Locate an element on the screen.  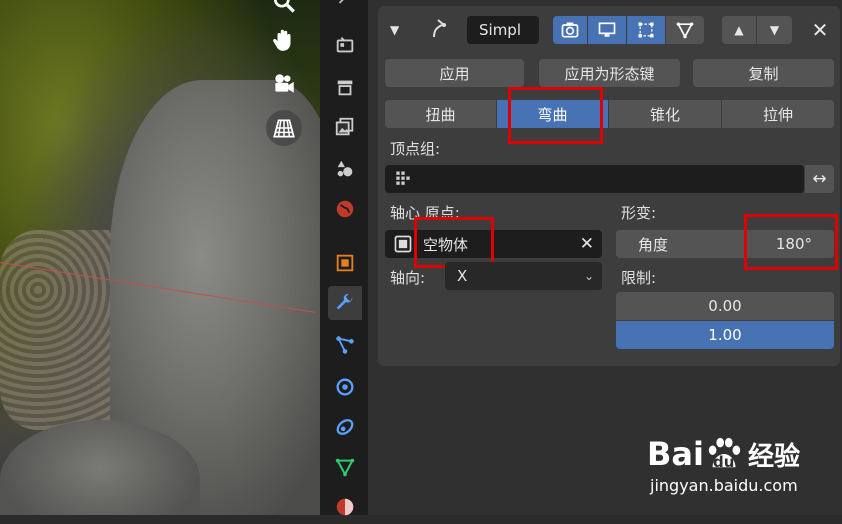
mode-stretch-button: 拉伸 is located at coordinates (778, 114).